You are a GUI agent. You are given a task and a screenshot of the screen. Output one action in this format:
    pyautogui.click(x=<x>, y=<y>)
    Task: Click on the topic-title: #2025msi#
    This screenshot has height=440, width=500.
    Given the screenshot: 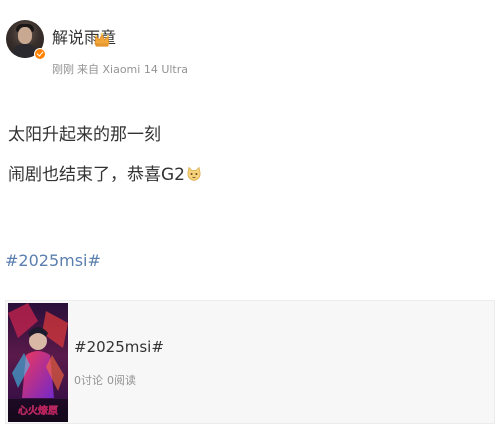 What is the action you would take?
    pyautogui.click(x=119, y=347)
    